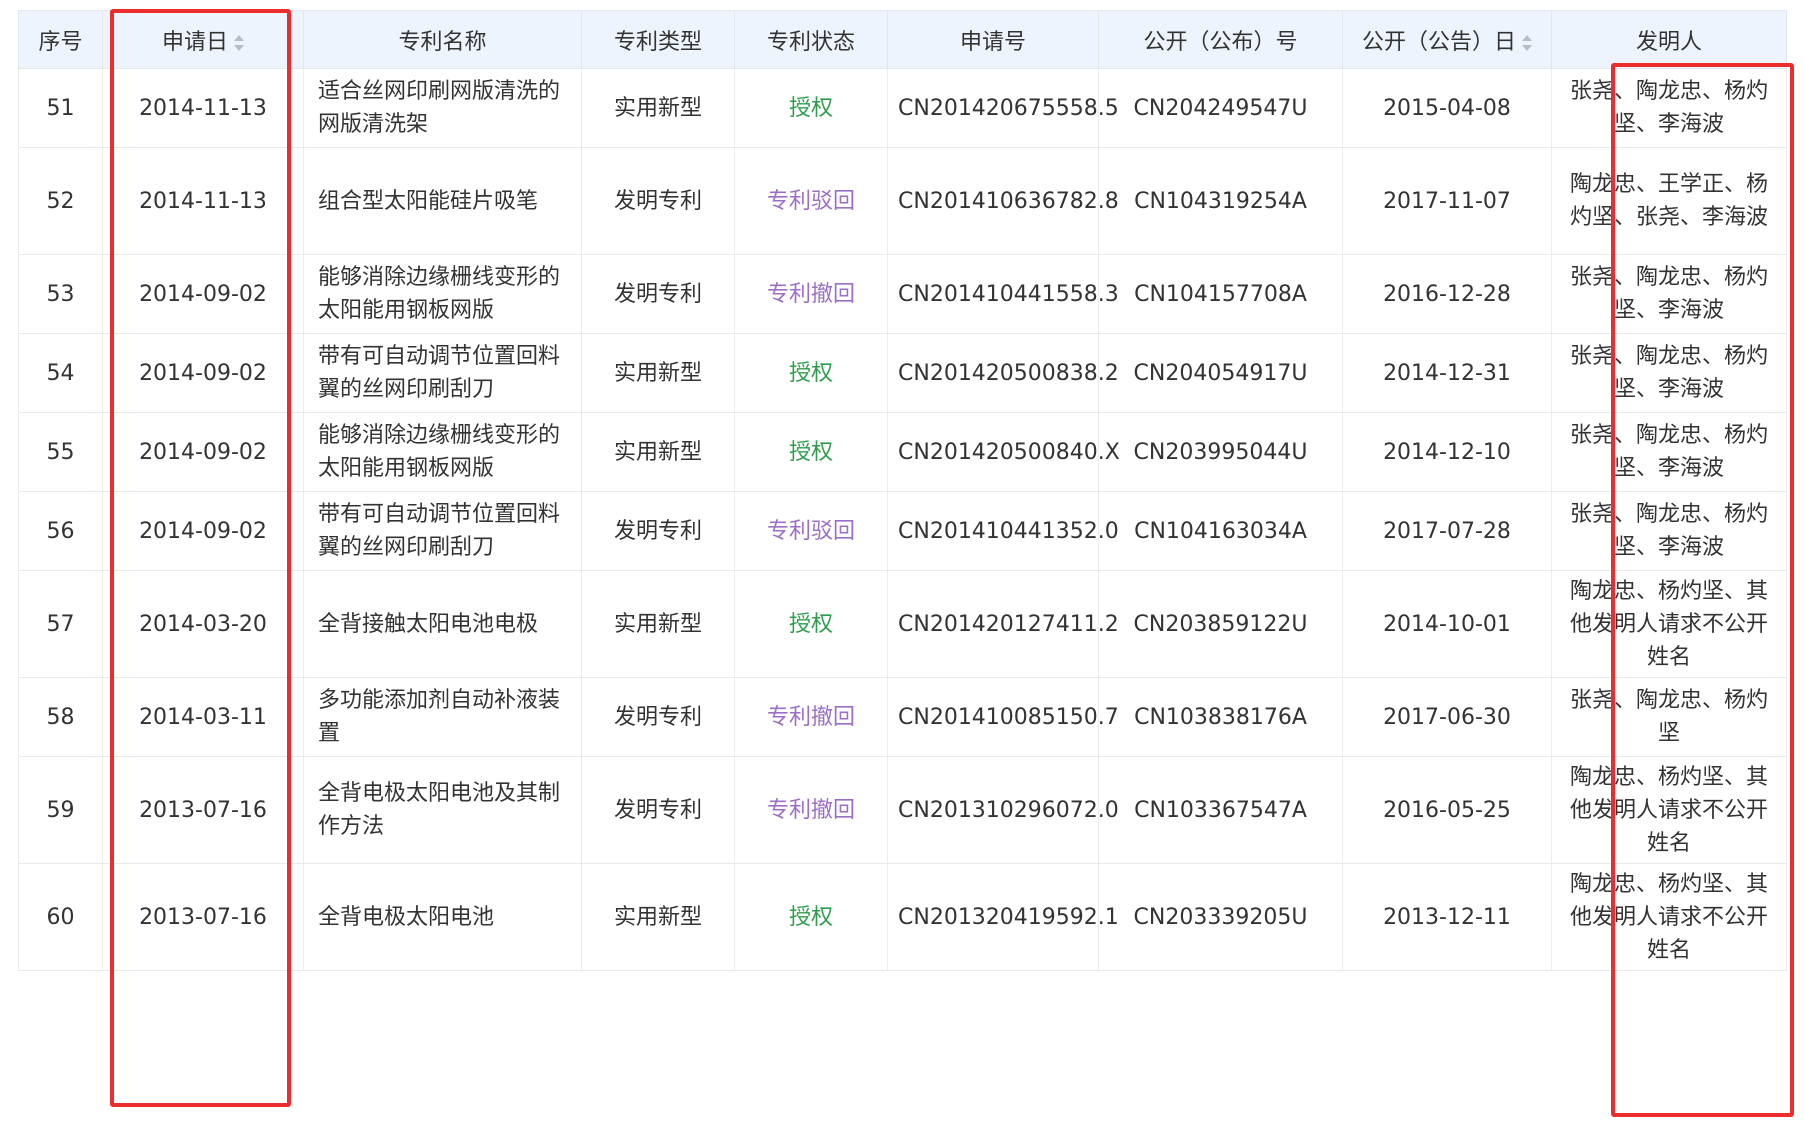  What do you see at coordinates (1447, 531) in the screenshot?
I see `cell-pub-date: 2017-07-28` at bounding box center [1447, 531].